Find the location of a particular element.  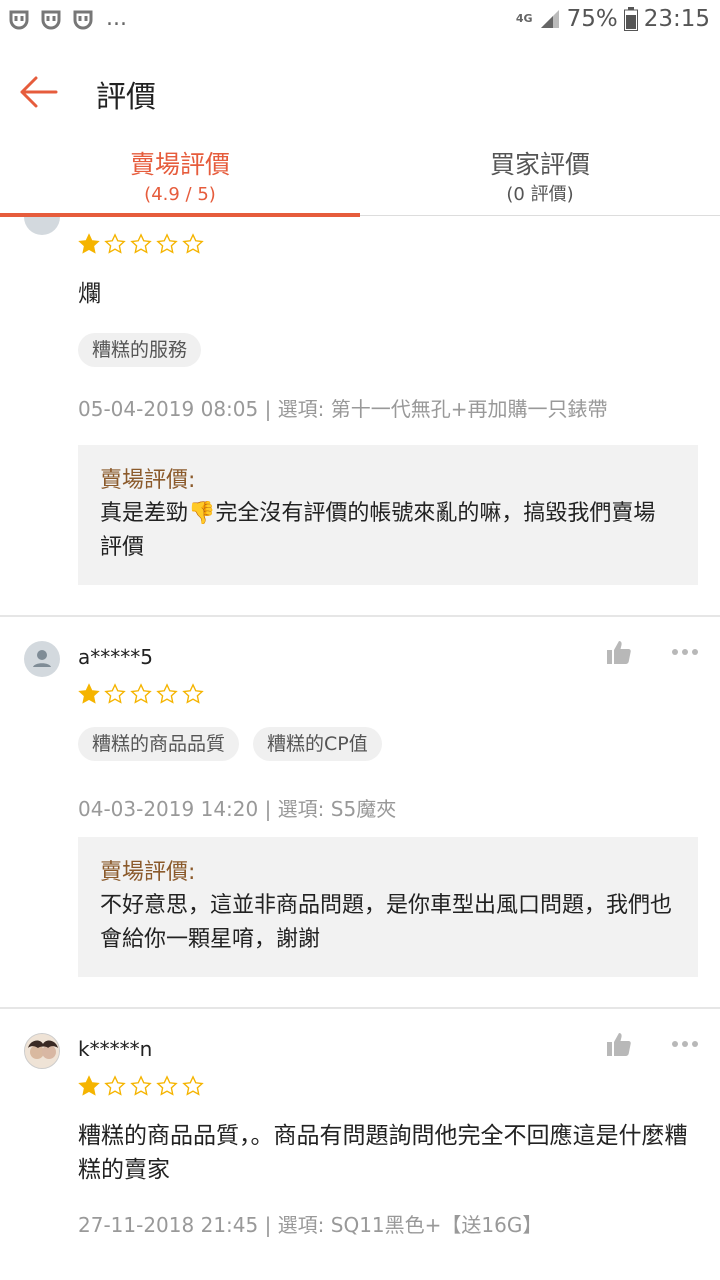

seller-reply: 賣場評價: 真是差勁👎完全沒有評價的帳號來亂的嘛，搞毀我們賣場評價 is located at coordinates (388, 515).